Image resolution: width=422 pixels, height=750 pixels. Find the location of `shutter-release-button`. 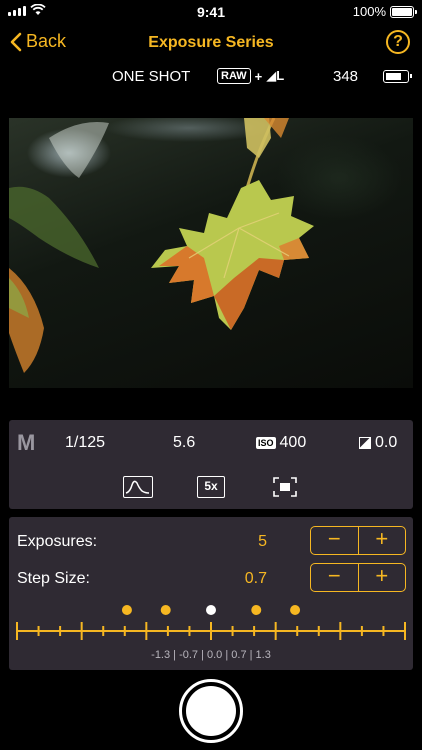

shutter-release-button is located at coordinates (211, 711).